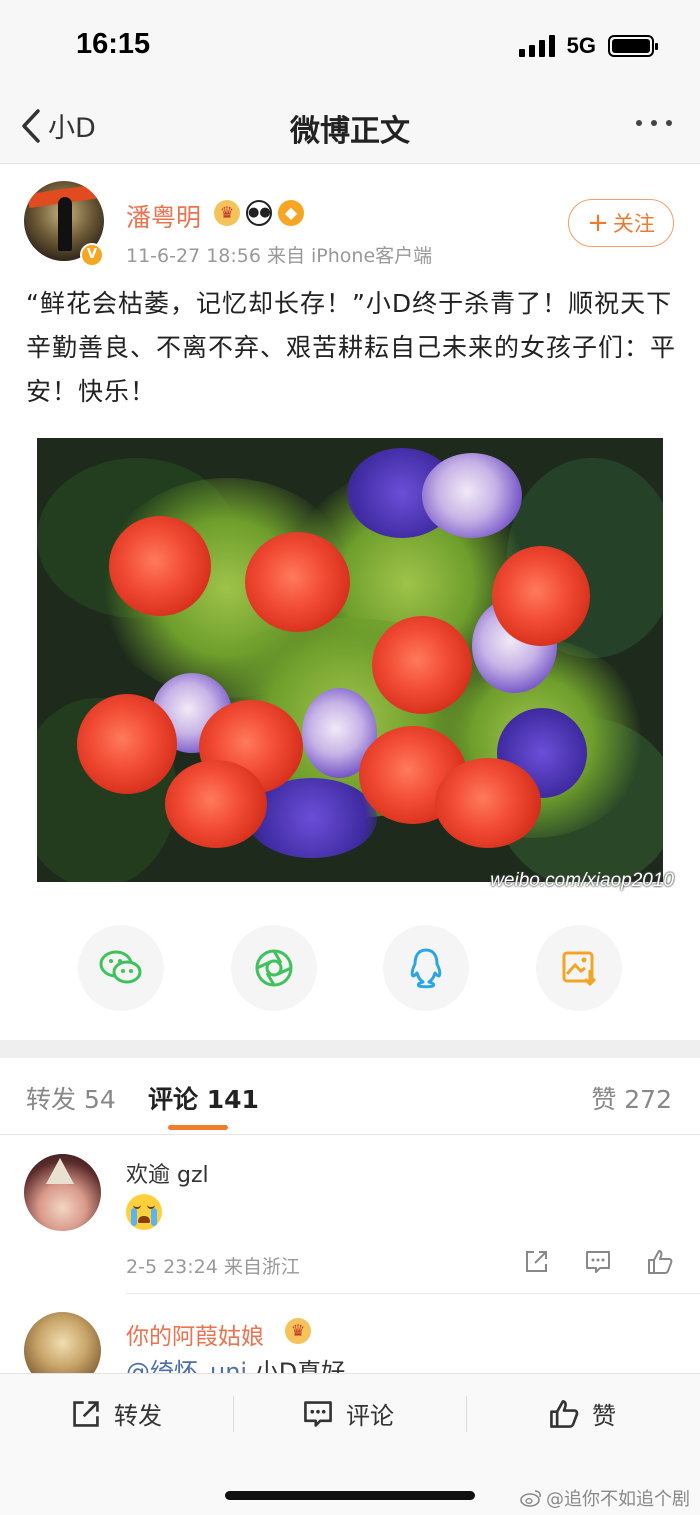 This screenshot has width=700, height=1515. What do you see at coordinates (163, 216) in the screenshot?
I see `author-name: 潘粤明` at bounding box center [163, 216].